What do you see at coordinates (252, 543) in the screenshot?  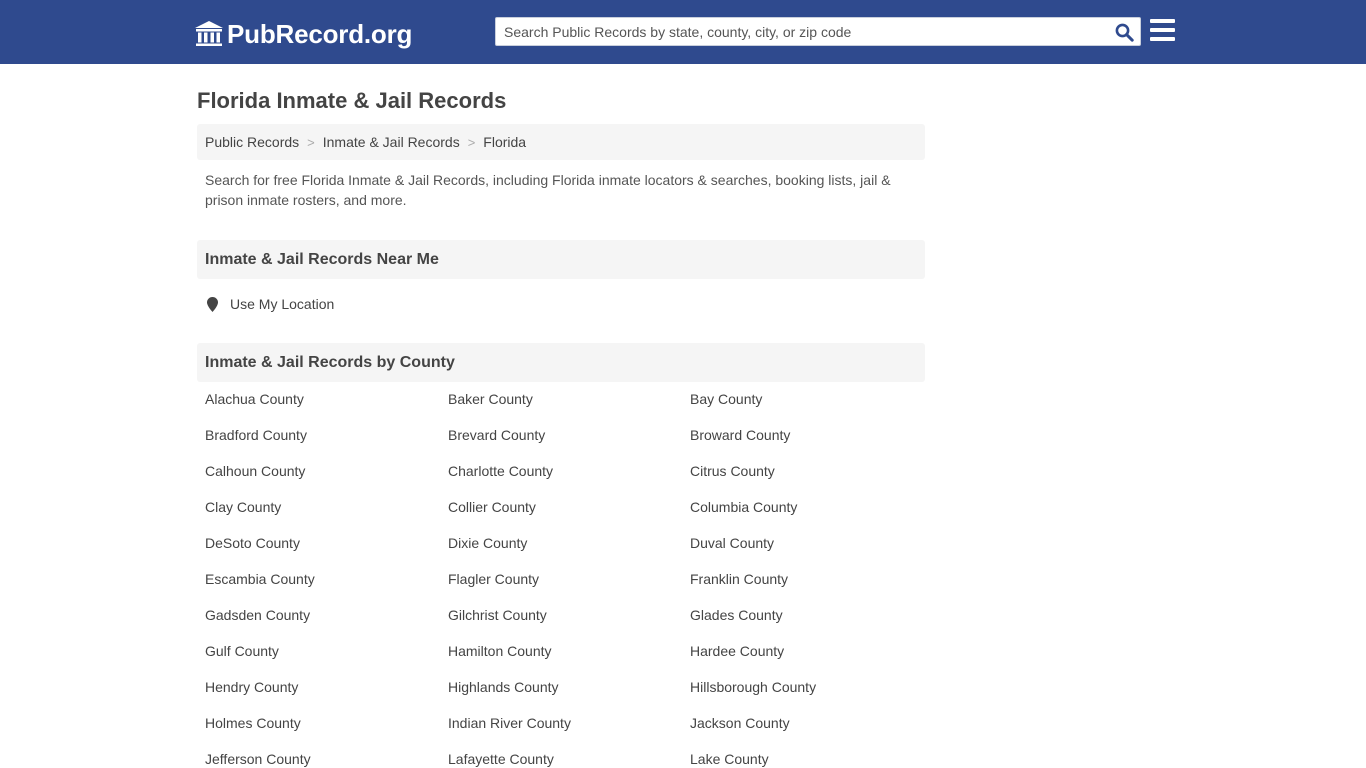 I see `county-link: DeSoto County` at bounding box center [252, 543].